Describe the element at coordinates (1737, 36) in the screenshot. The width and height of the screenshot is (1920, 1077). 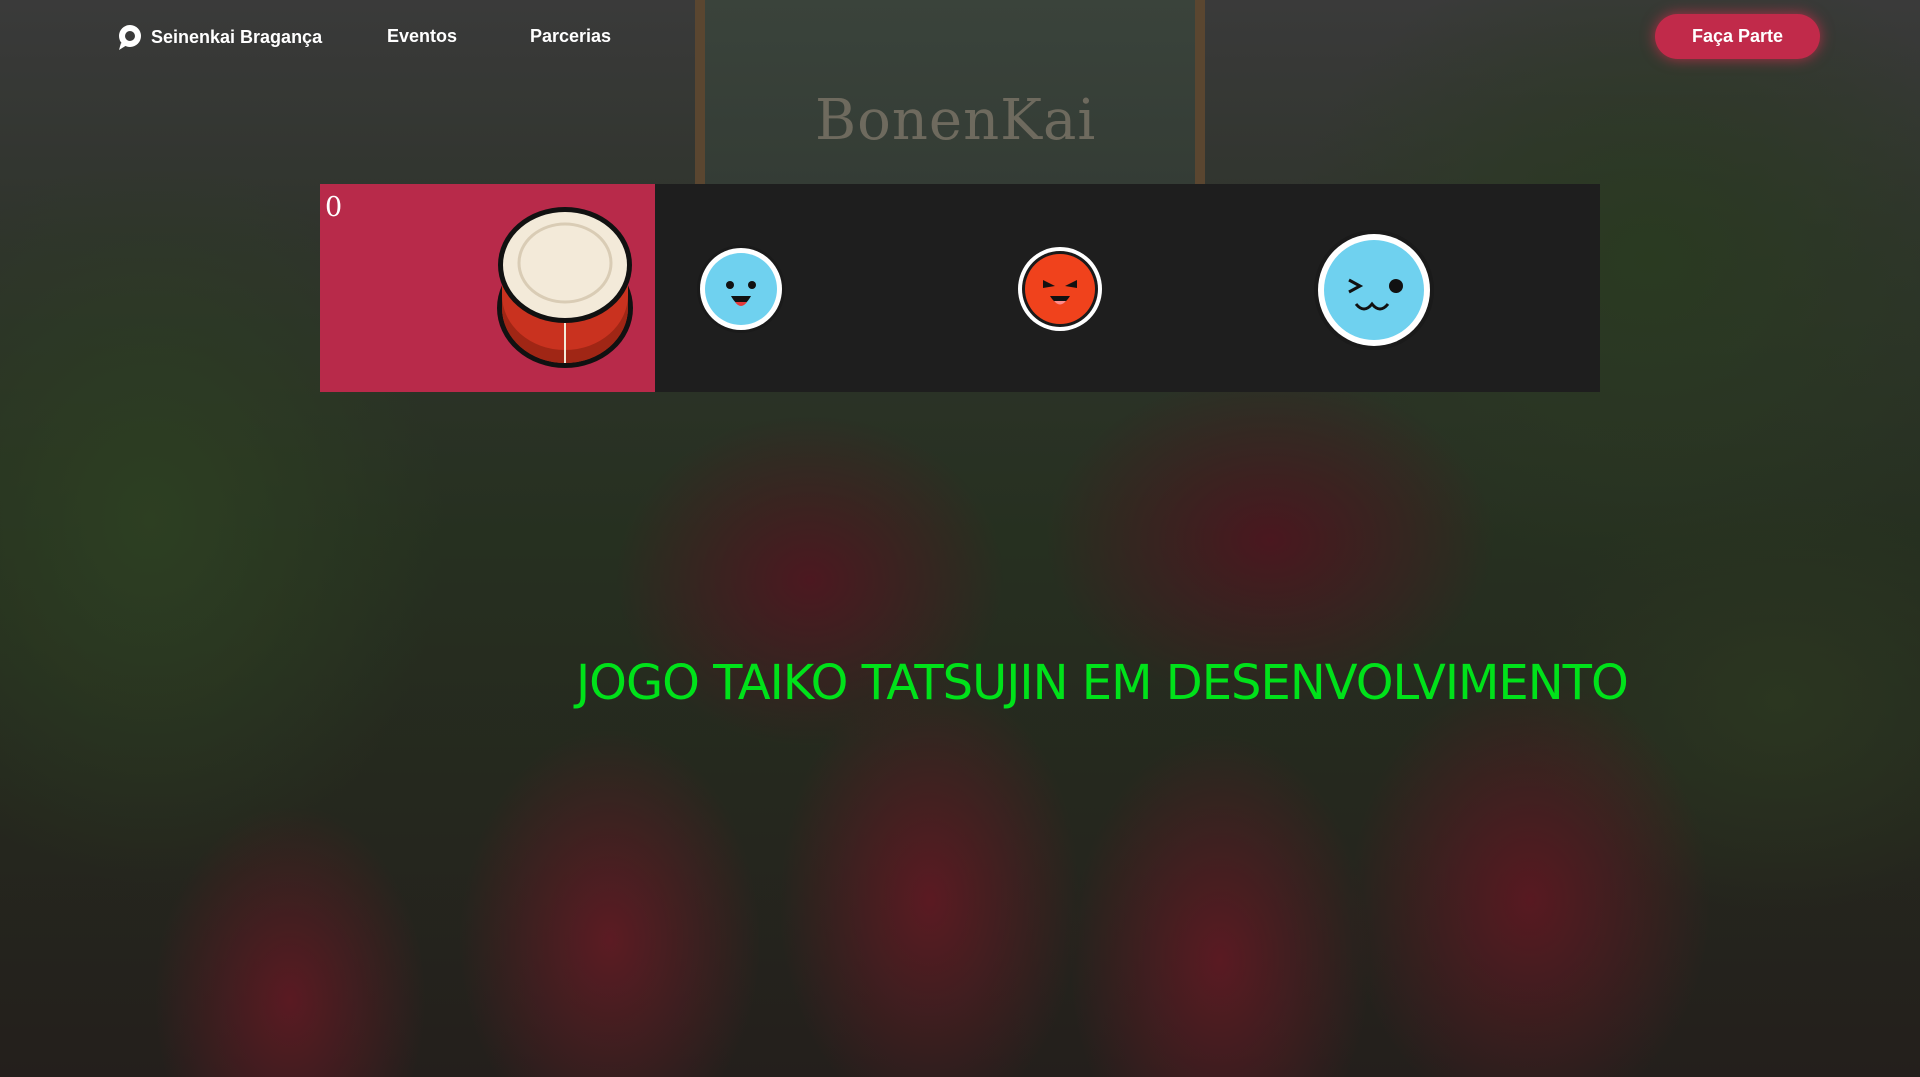
I see `join-button: Faça Parte` at that location.